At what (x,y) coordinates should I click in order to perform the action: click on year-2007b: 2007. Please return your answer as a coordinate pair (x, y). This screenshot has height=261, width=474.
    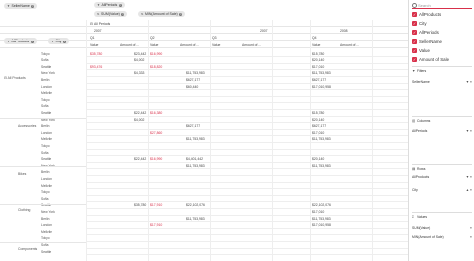
    Looking at the image, I should click on (264, 31).